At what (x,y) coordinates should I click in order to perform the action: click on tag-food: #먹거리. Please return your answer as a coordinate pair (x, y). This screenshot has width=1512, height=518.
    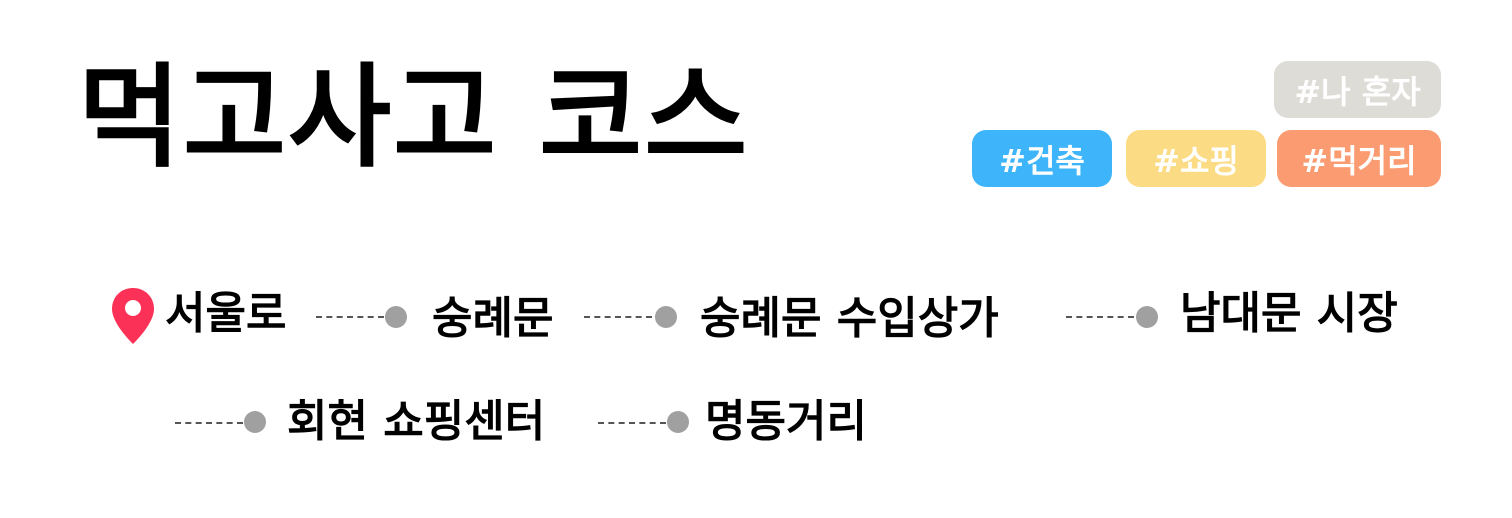
    Looking at the image, I should click on (1359, 158).